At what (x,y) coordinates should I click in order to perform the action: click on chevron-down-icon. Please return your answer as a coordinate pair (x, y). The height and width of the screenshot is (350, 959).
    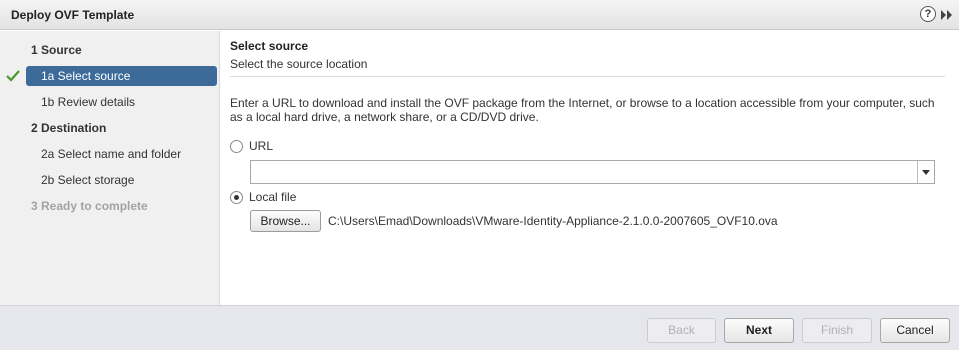
    Looking at the image, I should click on (925, 172).